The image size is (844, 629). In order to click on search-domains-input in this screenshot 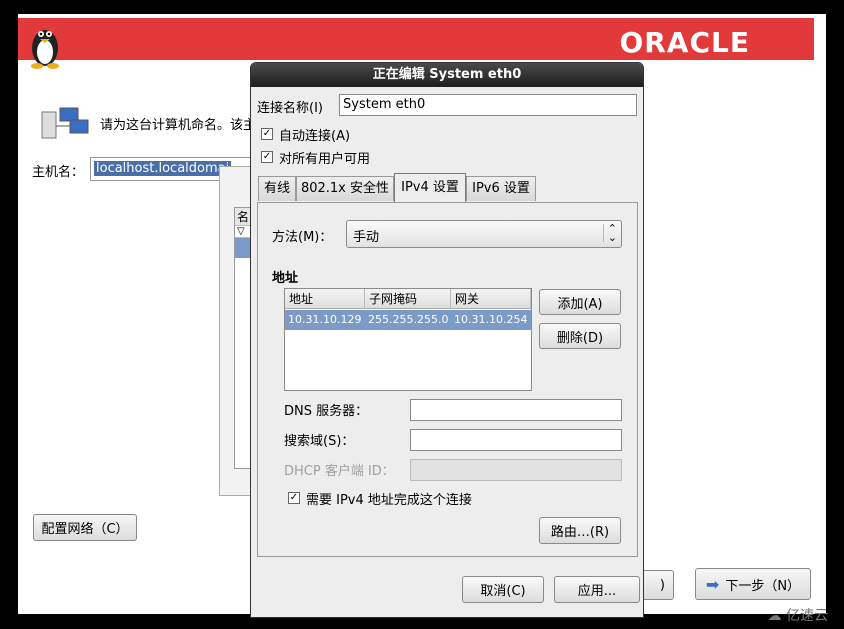, I will do `click(516, 440)`.